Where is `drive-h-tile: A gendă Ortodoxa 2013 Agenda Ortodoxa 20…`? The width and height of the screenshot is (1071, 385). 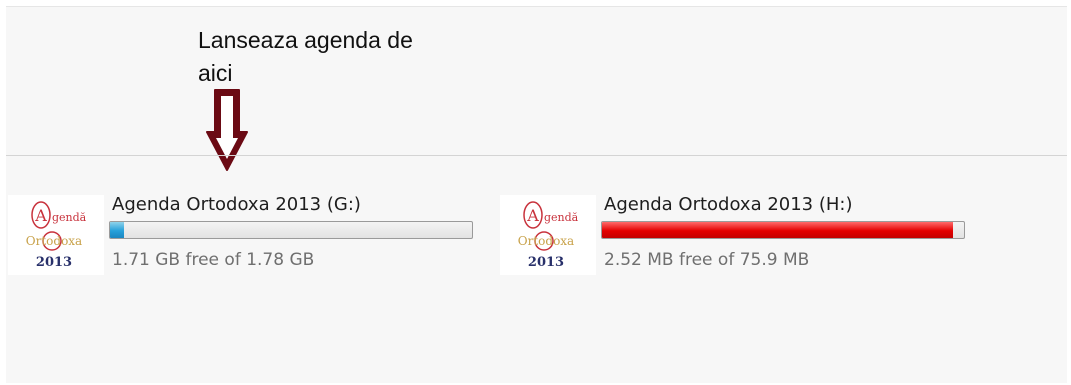
drive-h-tile: A gendă Ortodoxa 2013 Agenda Ortodoxa 20… is located at coordinates (740, 234).